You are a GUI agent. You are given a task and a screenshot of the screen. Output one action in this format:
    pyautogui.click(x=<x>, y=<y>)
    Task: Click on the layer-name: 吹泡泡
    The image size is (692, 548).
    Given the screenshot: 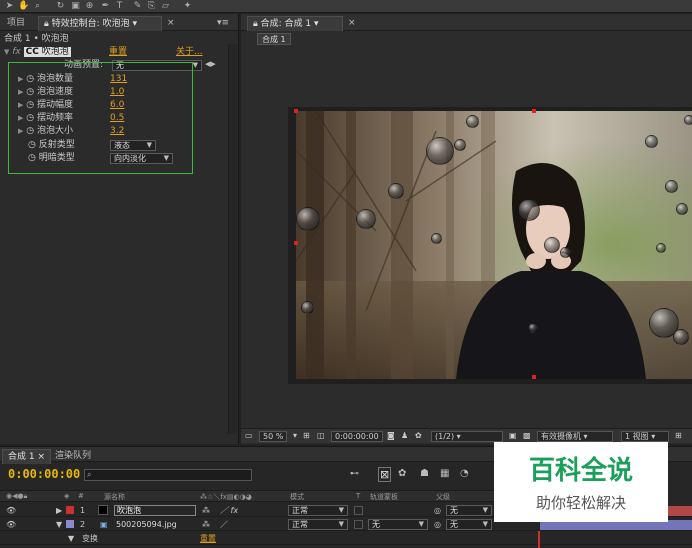 What is the action you would take?
    pyautogui.click(x=155, y=510)
    